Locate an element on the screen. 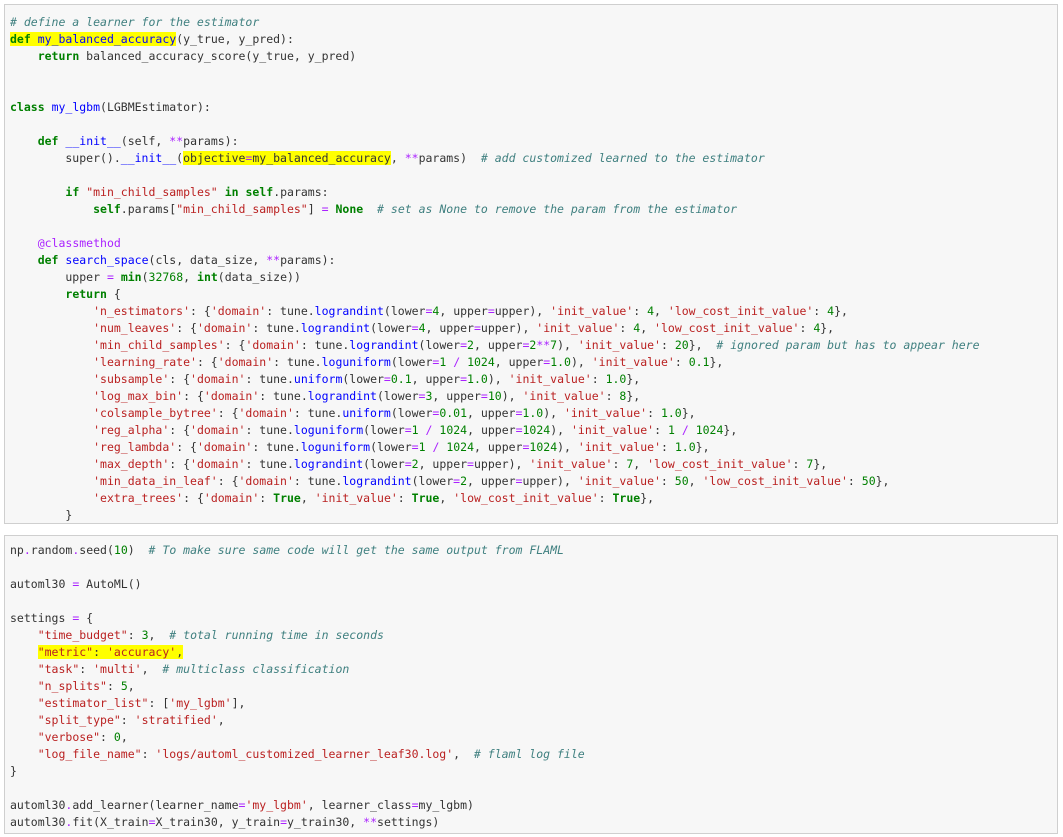  code-token: @classmethod is located at coordinates (79, 243).